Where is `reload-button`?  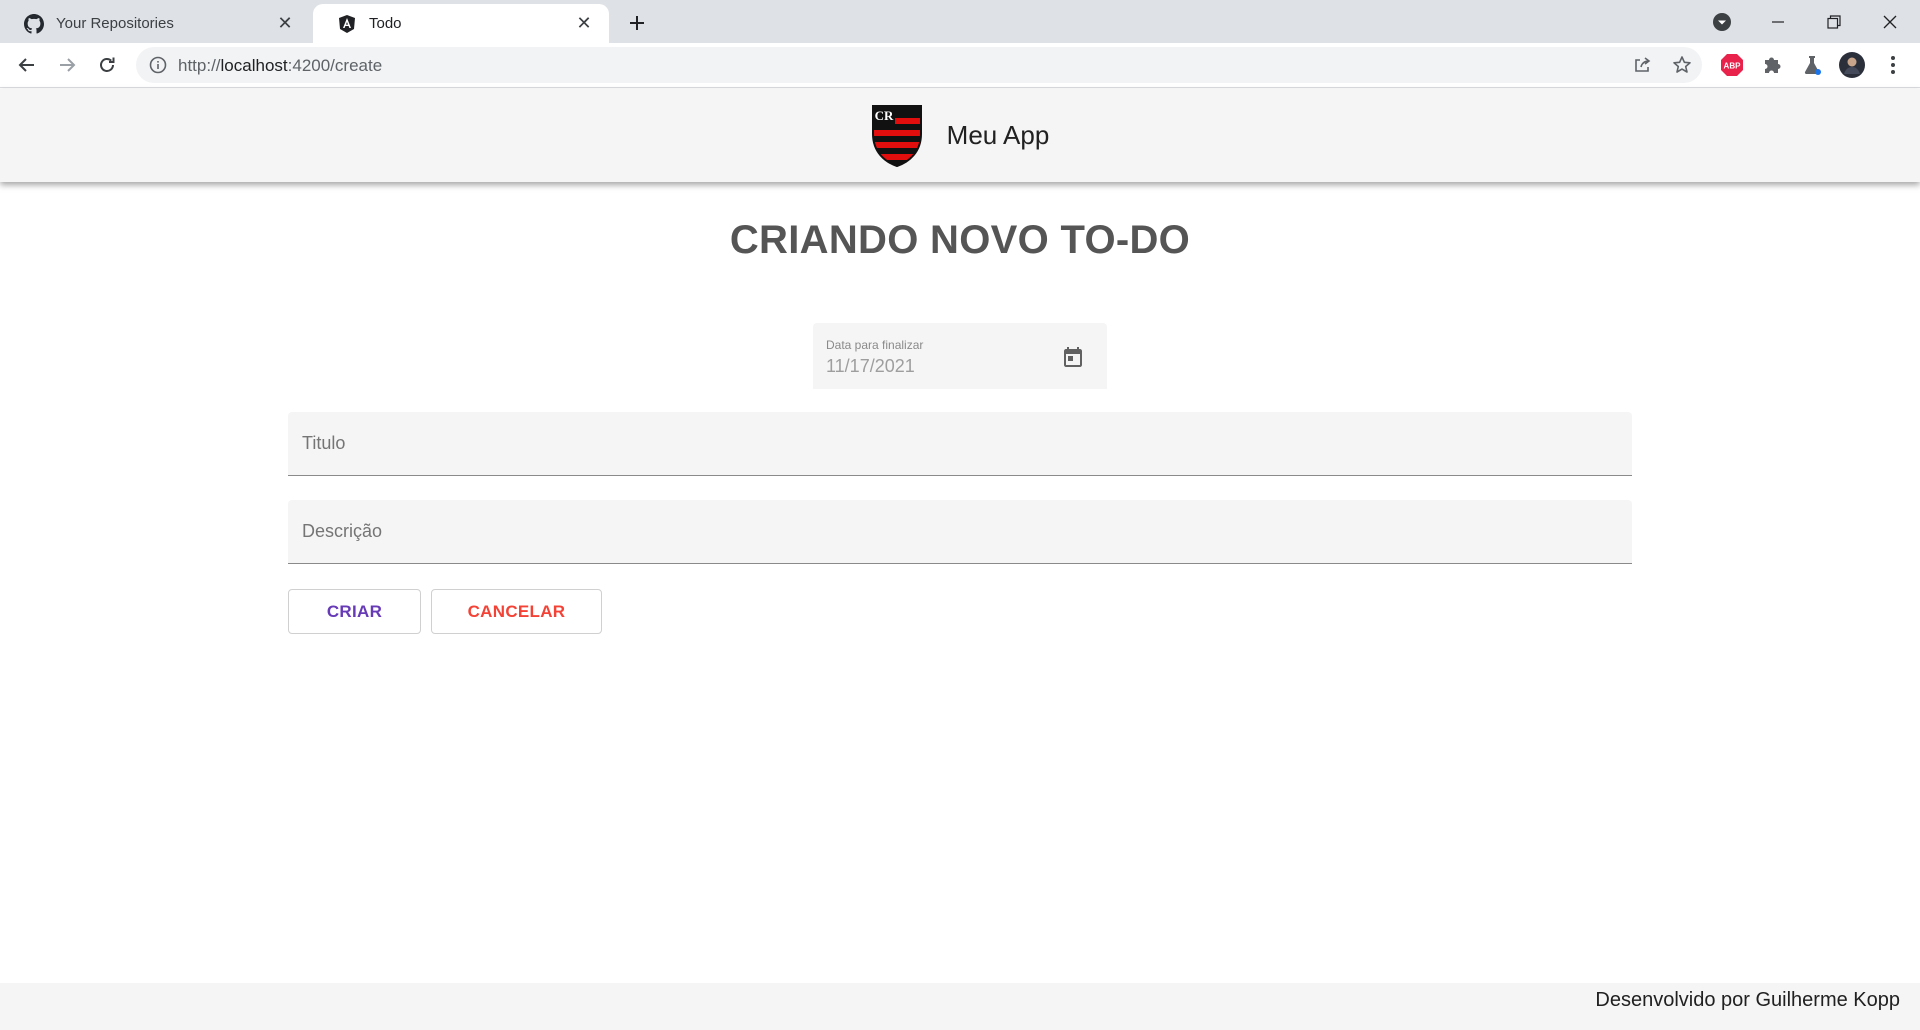
reload-button is located at coordinates (107, 65).